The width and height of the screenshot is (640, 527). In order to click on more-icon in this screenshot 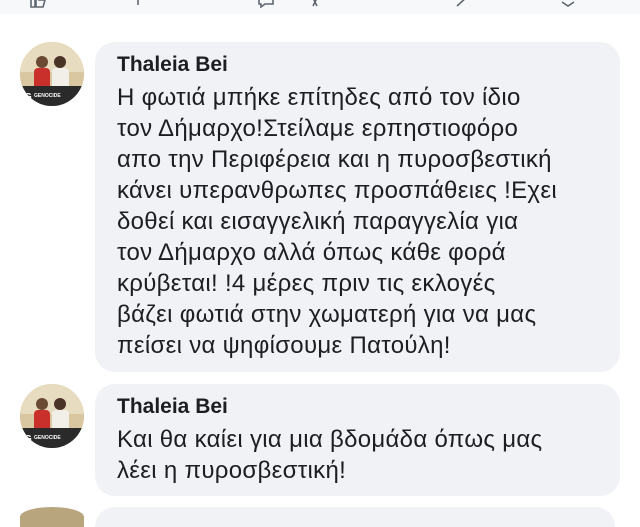, I will do `click(568, 4)`.